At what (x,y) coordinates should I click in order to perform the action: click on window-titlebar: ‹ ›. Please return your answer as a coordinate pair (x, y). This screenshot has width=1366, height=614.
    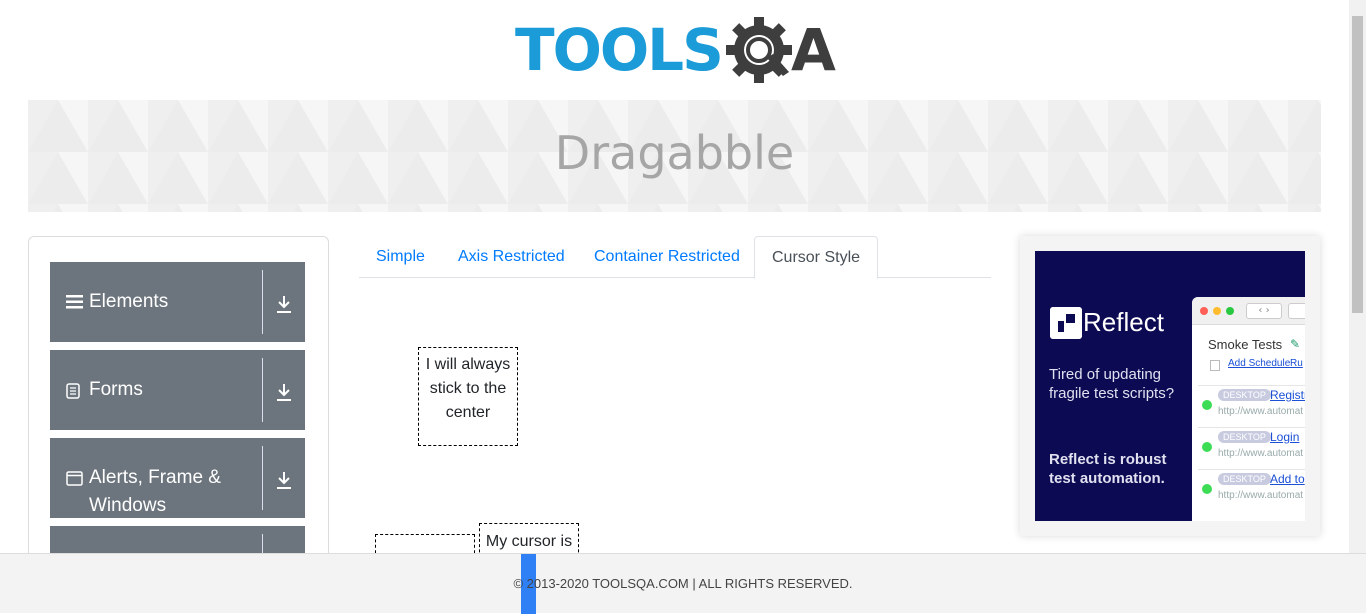
    Looking at the image, I should click on (1248, 311).